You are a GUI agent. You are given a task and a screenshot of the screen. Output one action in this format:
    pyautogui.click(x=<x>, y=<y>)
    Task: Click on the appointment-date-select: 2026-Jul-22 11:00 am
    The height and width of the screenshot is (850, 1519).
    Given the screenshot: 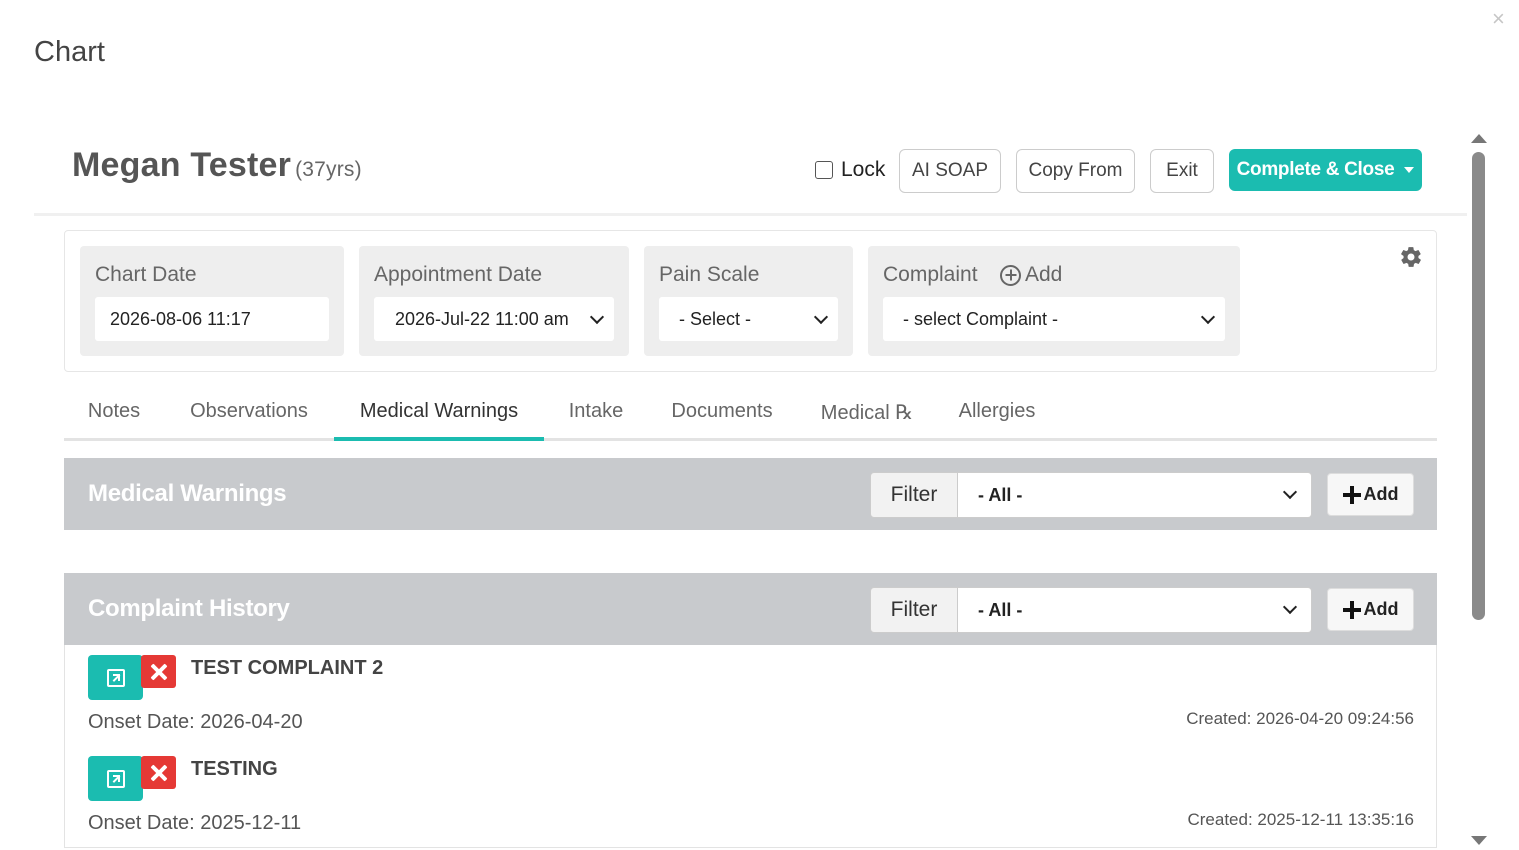 What is the action you would take?
    pyautogui.click(x=494, y=319)
    